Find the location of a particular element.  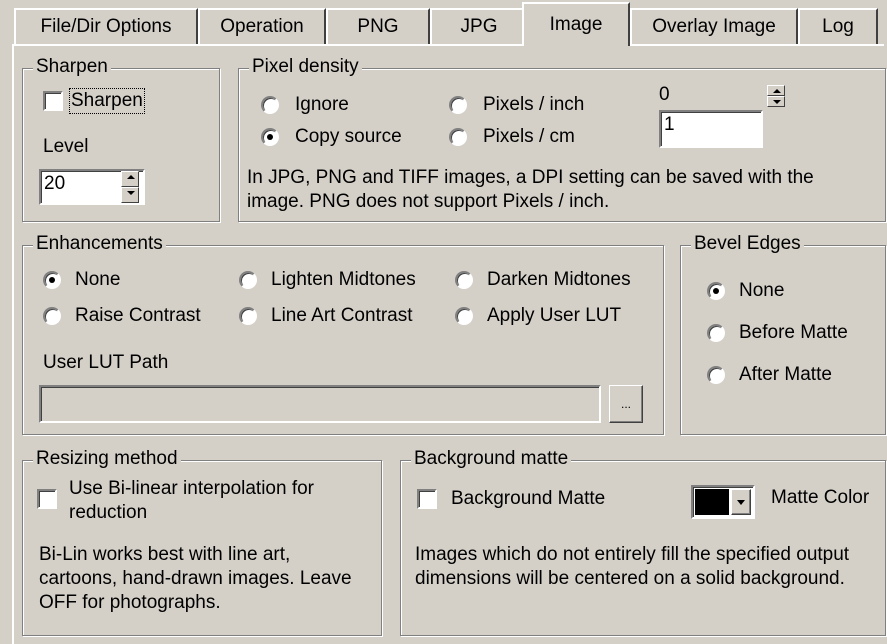

density-label-pixels-inch: Pixels / inch is located at coordinates (533, 105).